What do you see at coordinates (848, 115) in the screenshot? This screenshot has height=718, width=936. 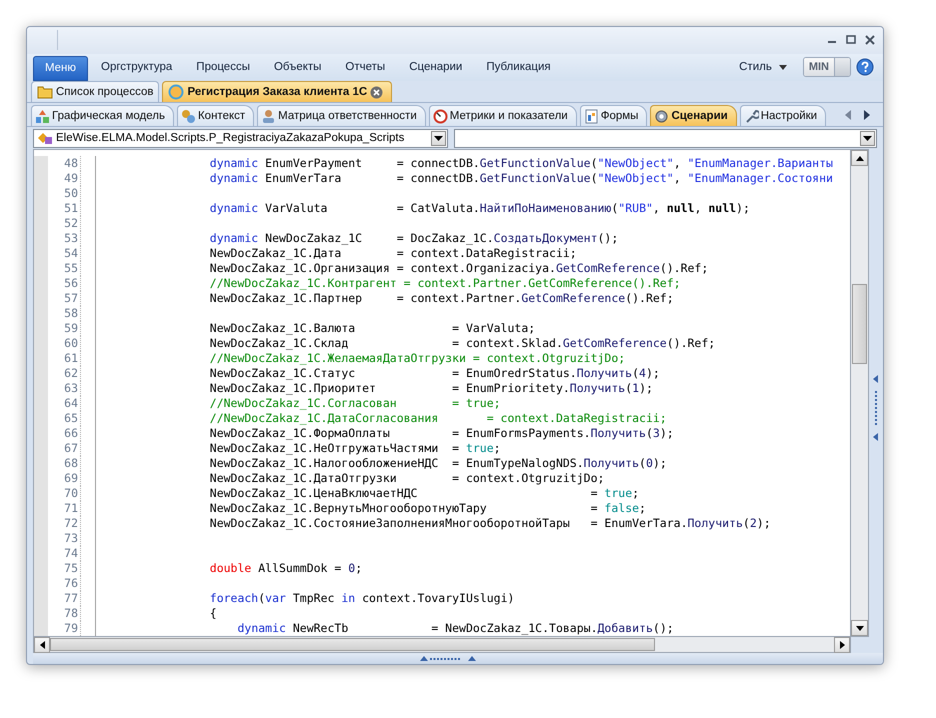 I see `scroll-left-icon` at bounding box center [848, 115].